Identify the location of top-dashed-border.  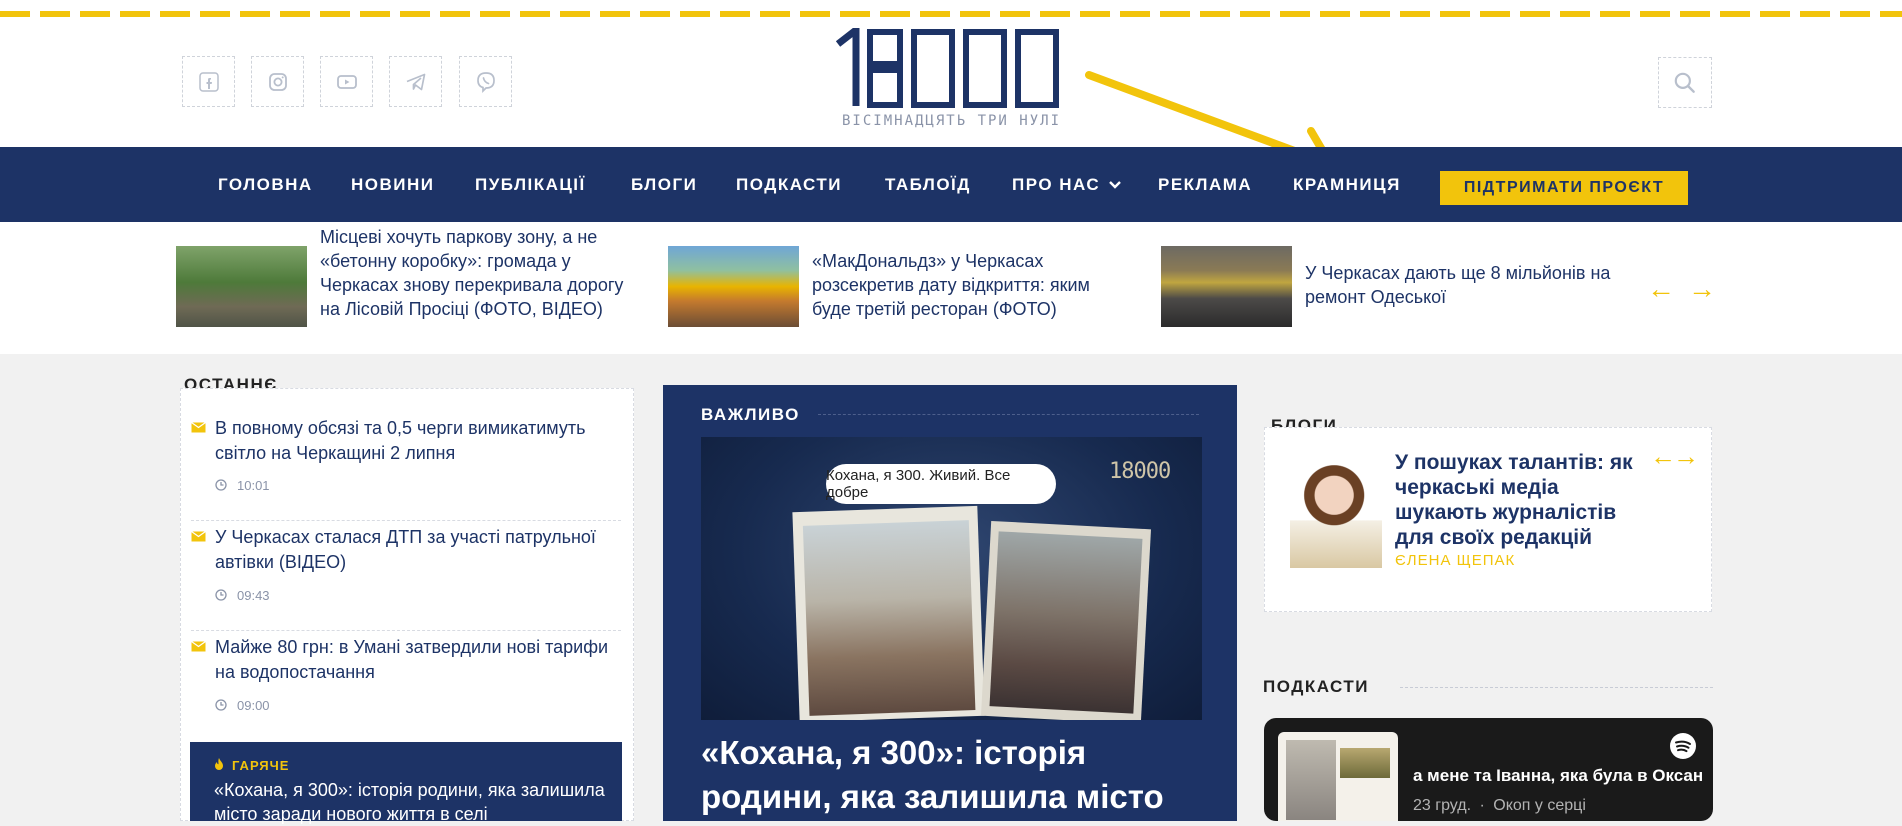
(951, 14).